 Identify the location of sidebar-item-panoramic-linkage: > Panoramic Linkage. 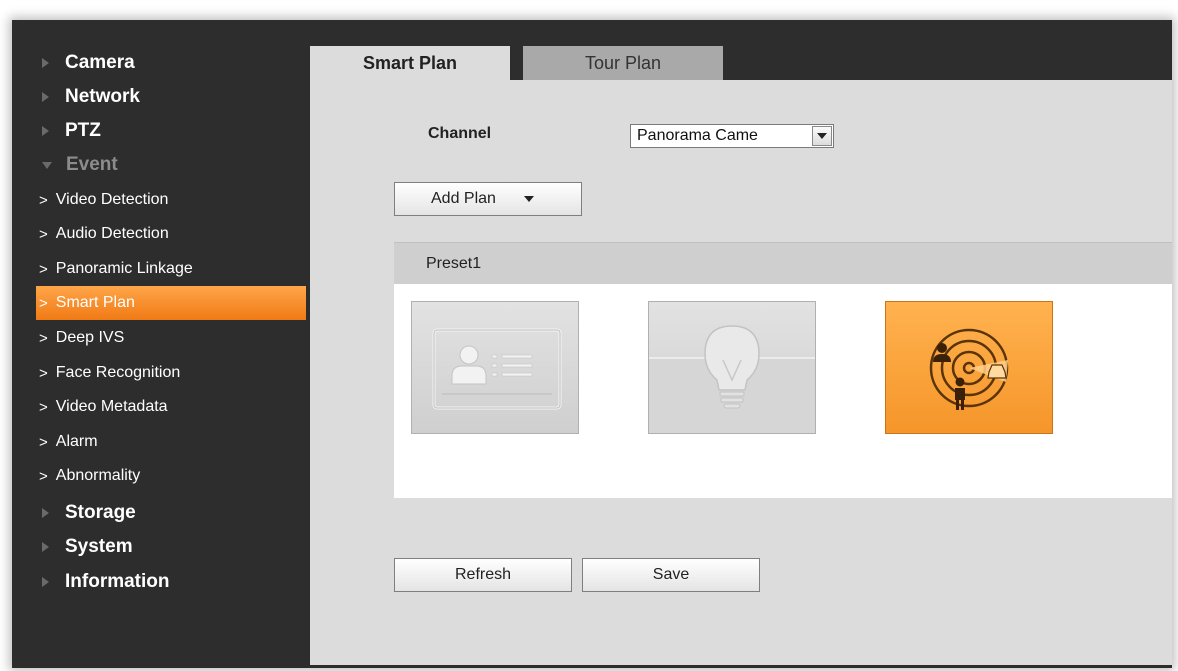
(160, 269).